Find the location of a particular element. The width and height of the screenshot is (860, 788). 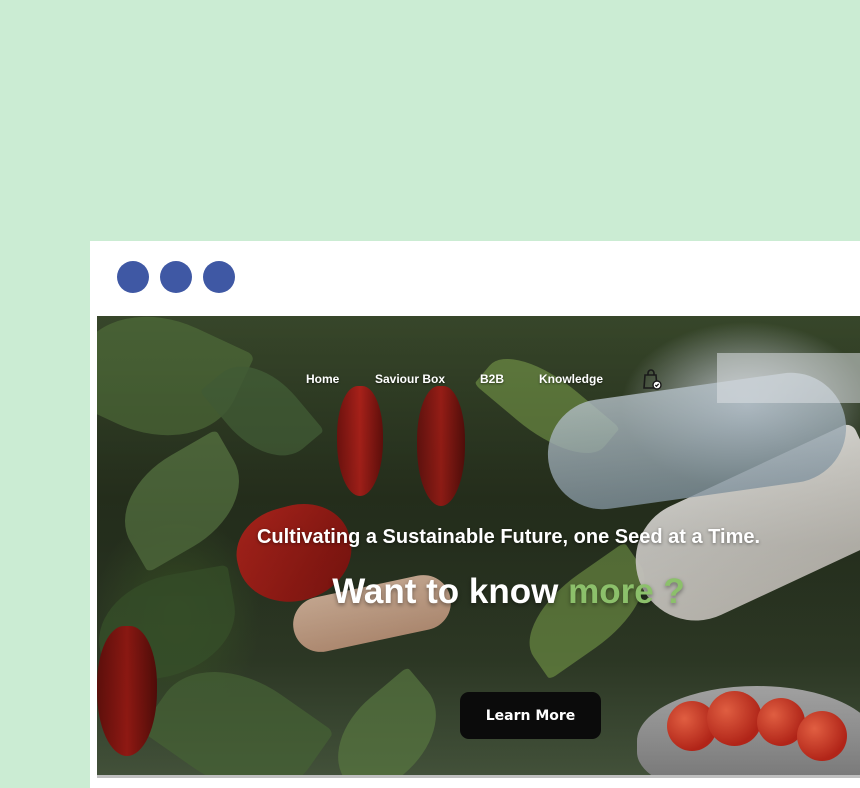

learn-more-button: Learn More is located at coordinates (530, 715).